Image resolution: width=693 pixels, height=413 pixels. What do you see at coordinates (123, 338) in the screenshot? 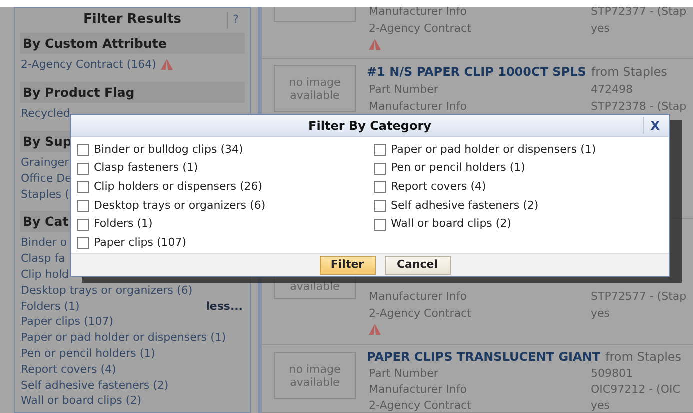
I see `filter-link: Paper or pad holder or dispensers (1)` at bounding box center [123, 338].